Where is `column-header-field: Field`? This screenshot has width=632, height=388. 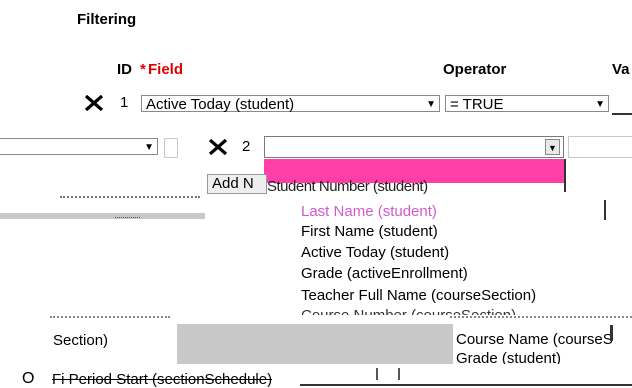 column-header-field: Field is located at coordinates (166, 69).